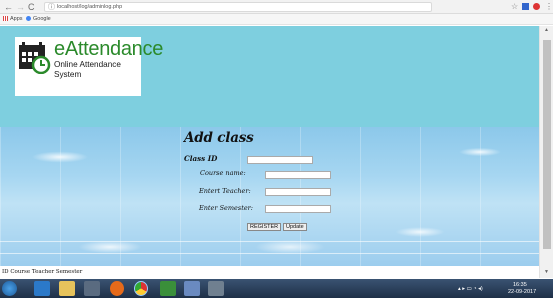  I want to click on media-player-icon, so click(92, 288).